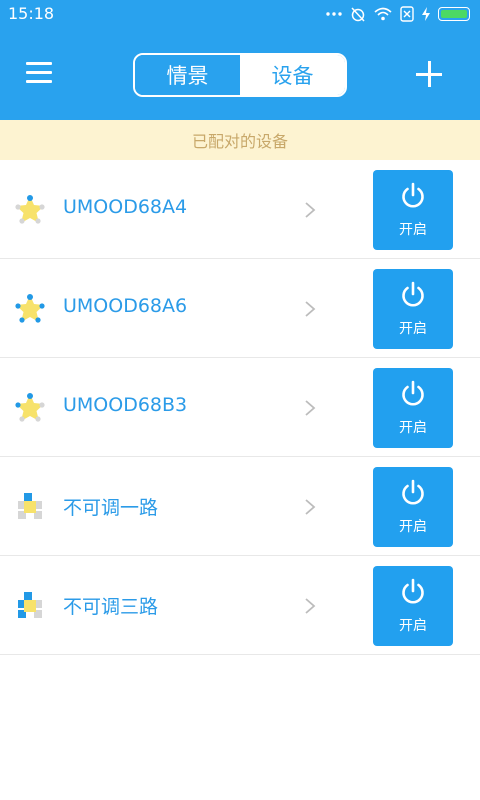 The image size is (480, 800). I want to click on battery-icon, so click(454, 14).